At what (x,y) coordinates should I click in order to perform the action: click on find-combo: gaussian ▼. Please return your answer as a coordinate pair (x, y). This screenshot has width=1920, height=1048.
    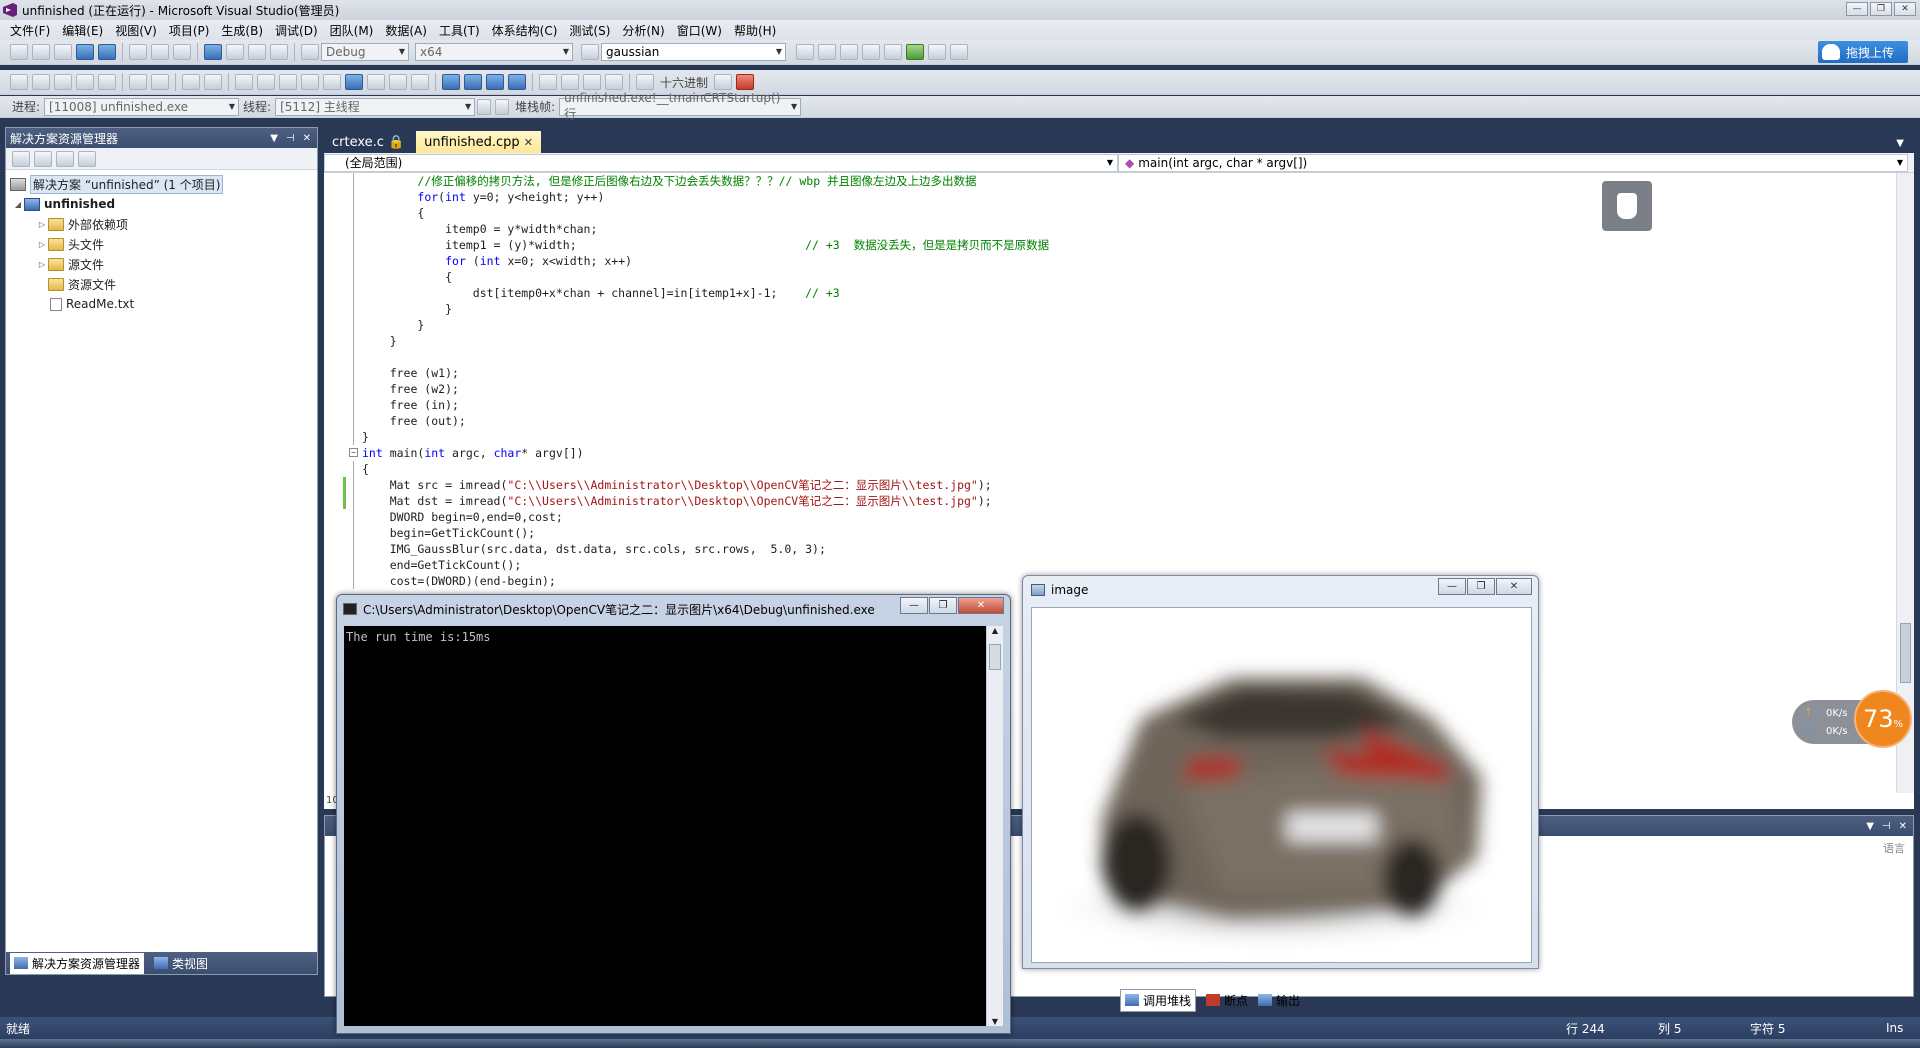
    Looking at the image, I should click on (693, 52).